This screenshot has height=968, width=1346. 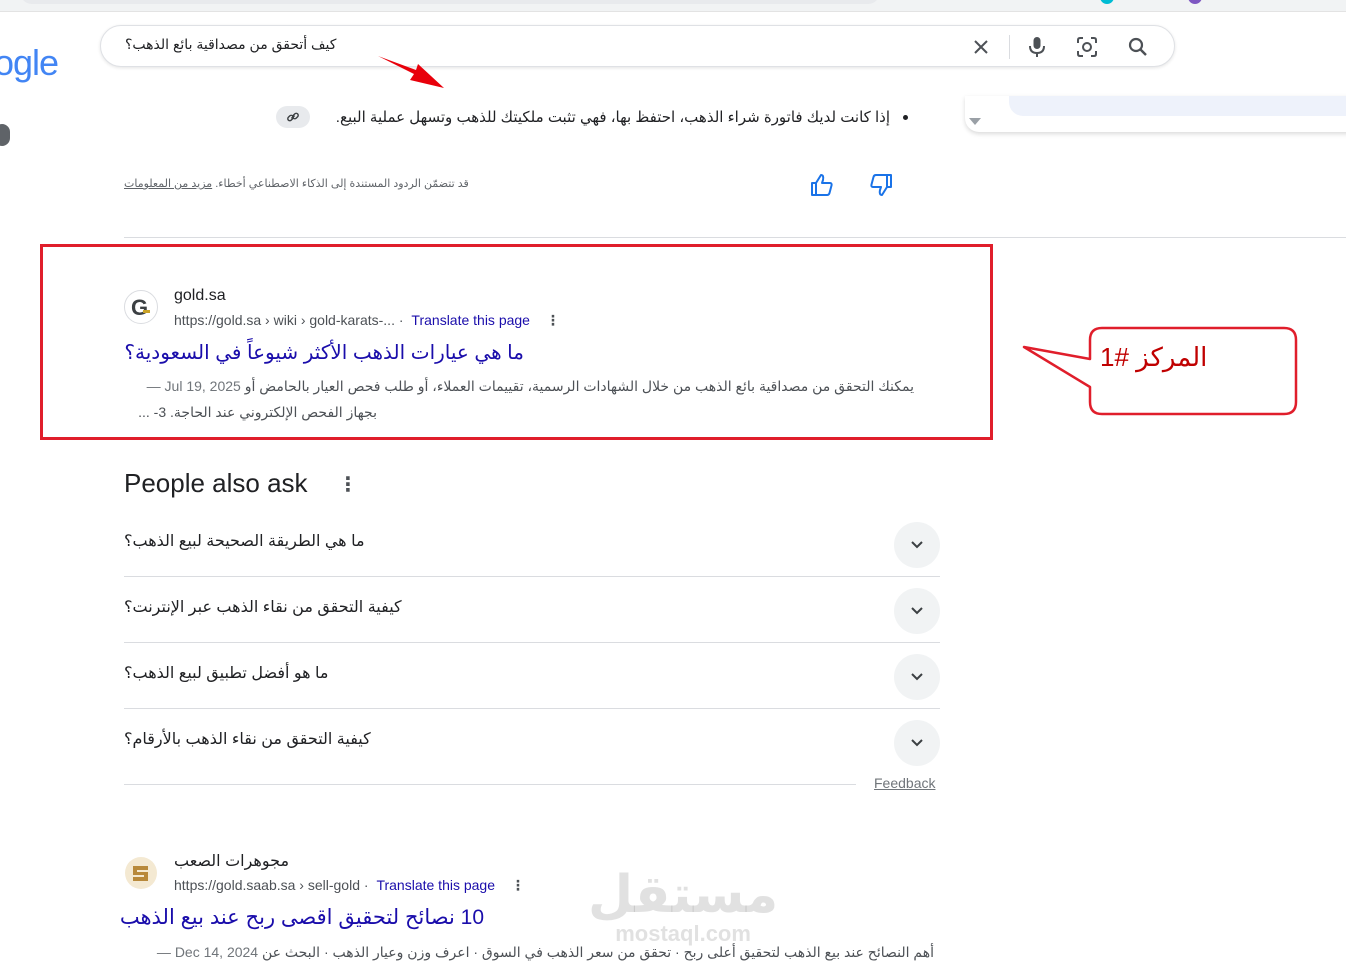 I want to click on callout-text: المركز #1, so click(x=1154, y=357).